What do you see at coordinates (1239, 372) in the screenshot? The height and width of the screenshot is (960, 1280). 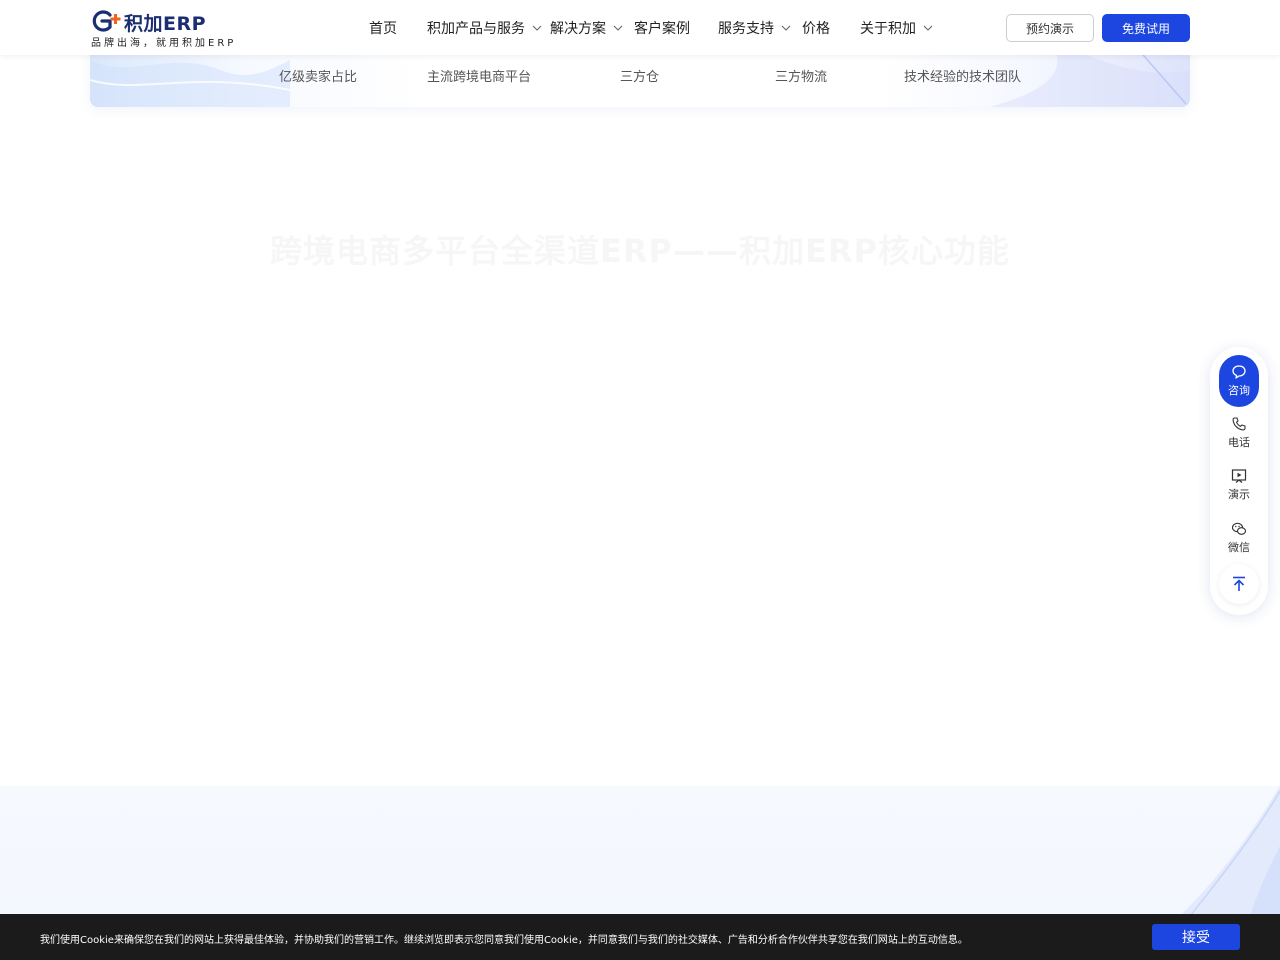 I see `chat-bubble-icon` at bounding box center [1239, 372].